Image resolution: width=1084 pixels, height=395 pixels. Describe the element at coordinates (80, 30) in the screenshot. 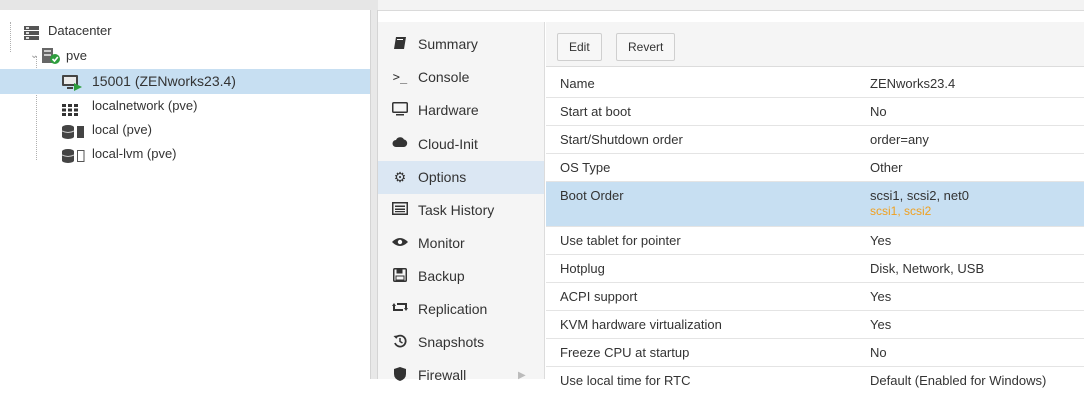

I see `tree-node-label: Datacenter` at that location.